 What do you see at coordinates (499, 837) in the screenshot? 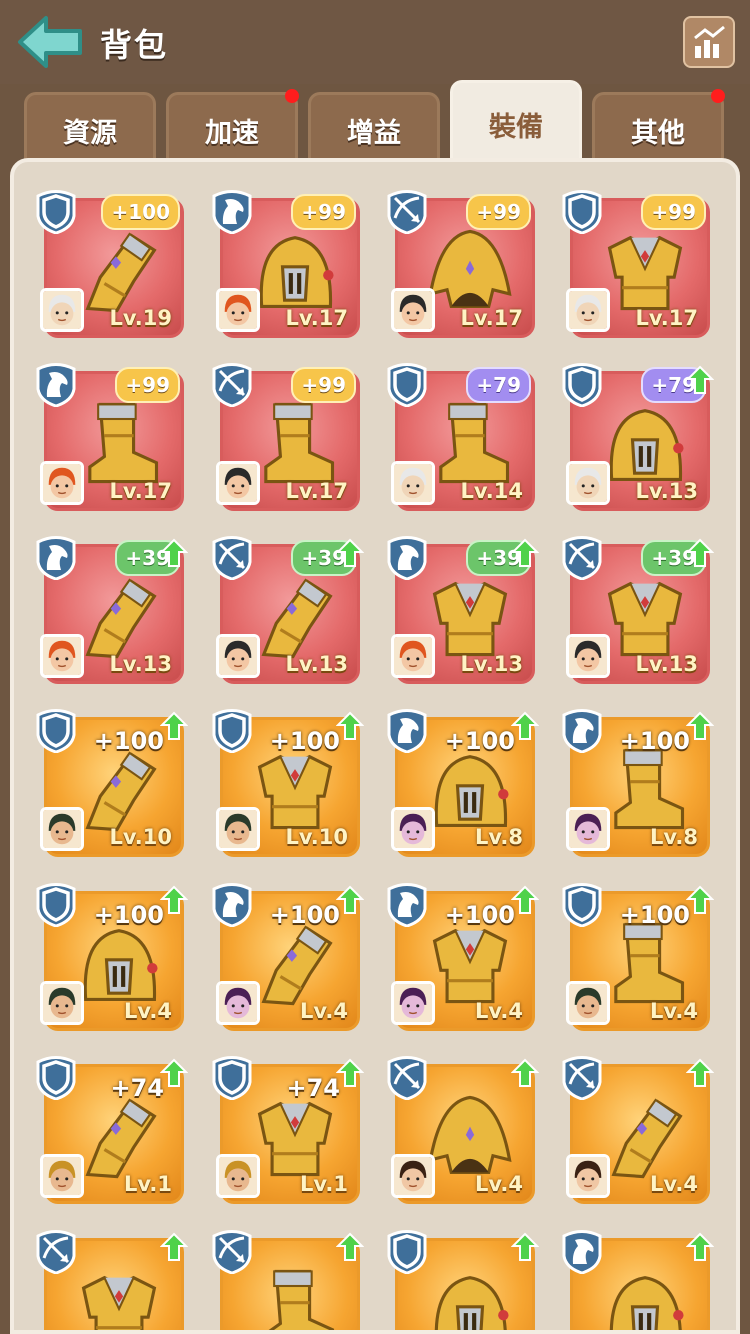
I see `item-level: Lv.8` at bounding box center [499, 837].